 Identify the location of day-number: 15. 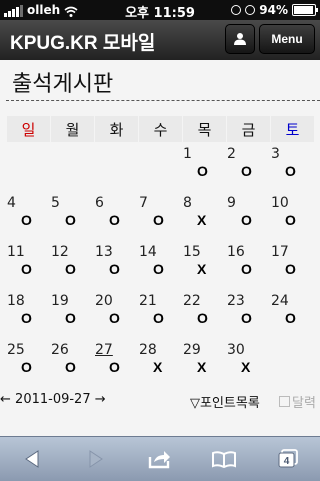
(192, 252).